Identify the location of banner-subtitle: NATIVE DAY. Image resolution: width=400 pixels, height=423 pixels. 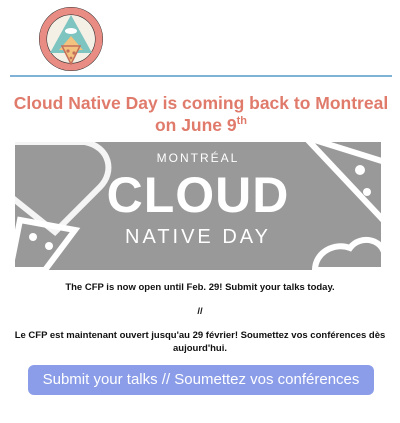
(198, 237).